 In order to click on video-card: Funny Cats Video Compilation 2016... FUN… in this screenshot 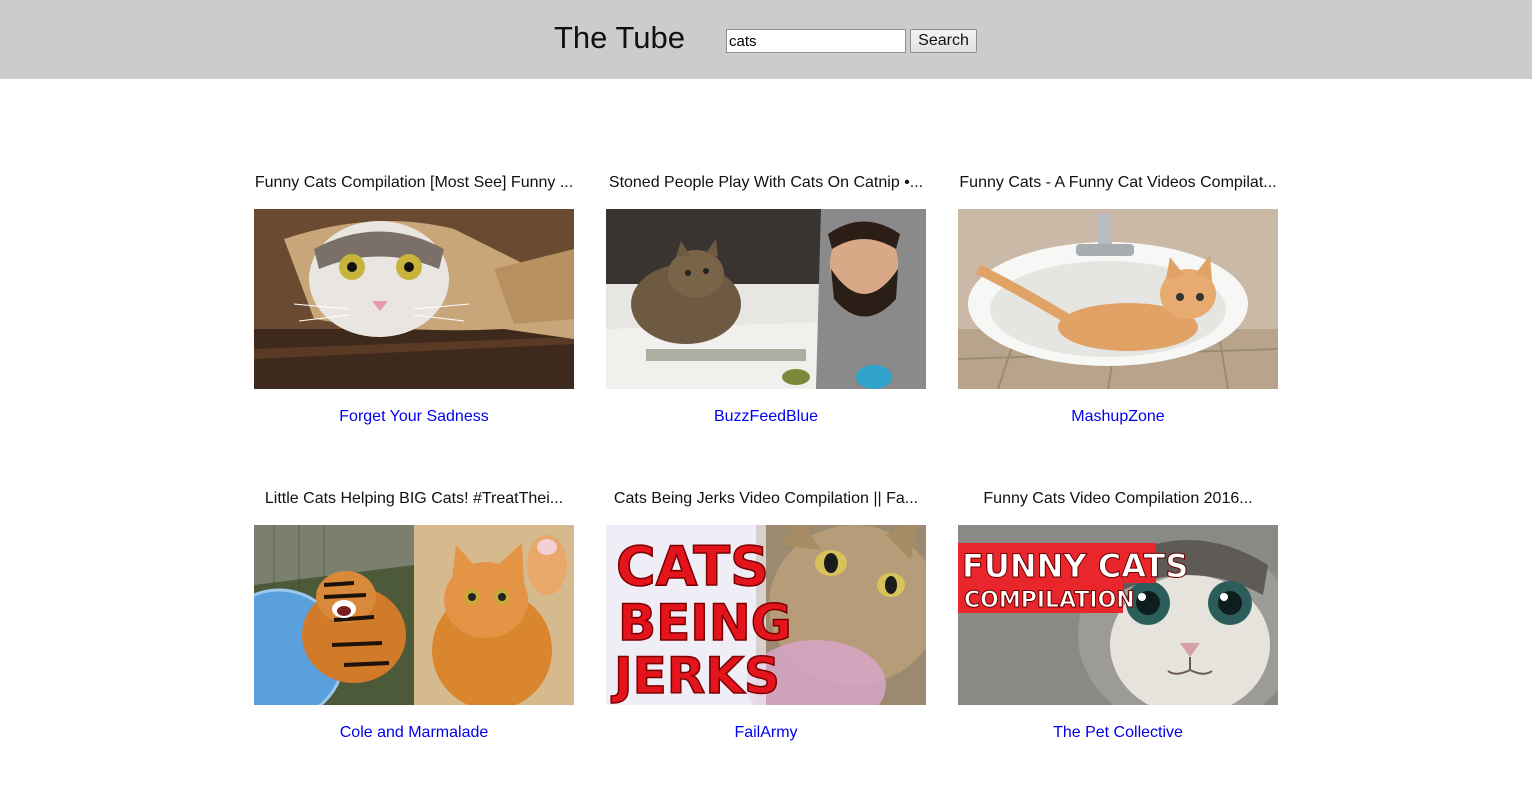, I will do `click(1118, 615)`.